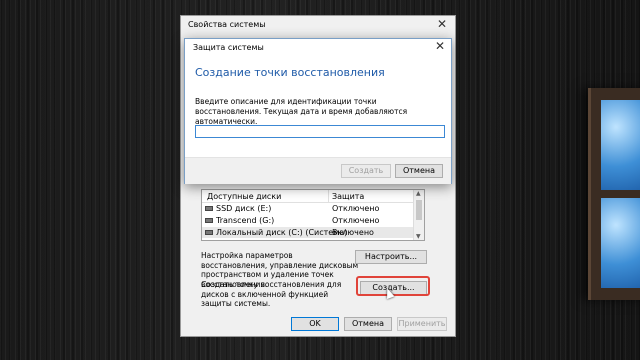  I want to click on column-header-disks: Доступные диски, so click(244, 196).